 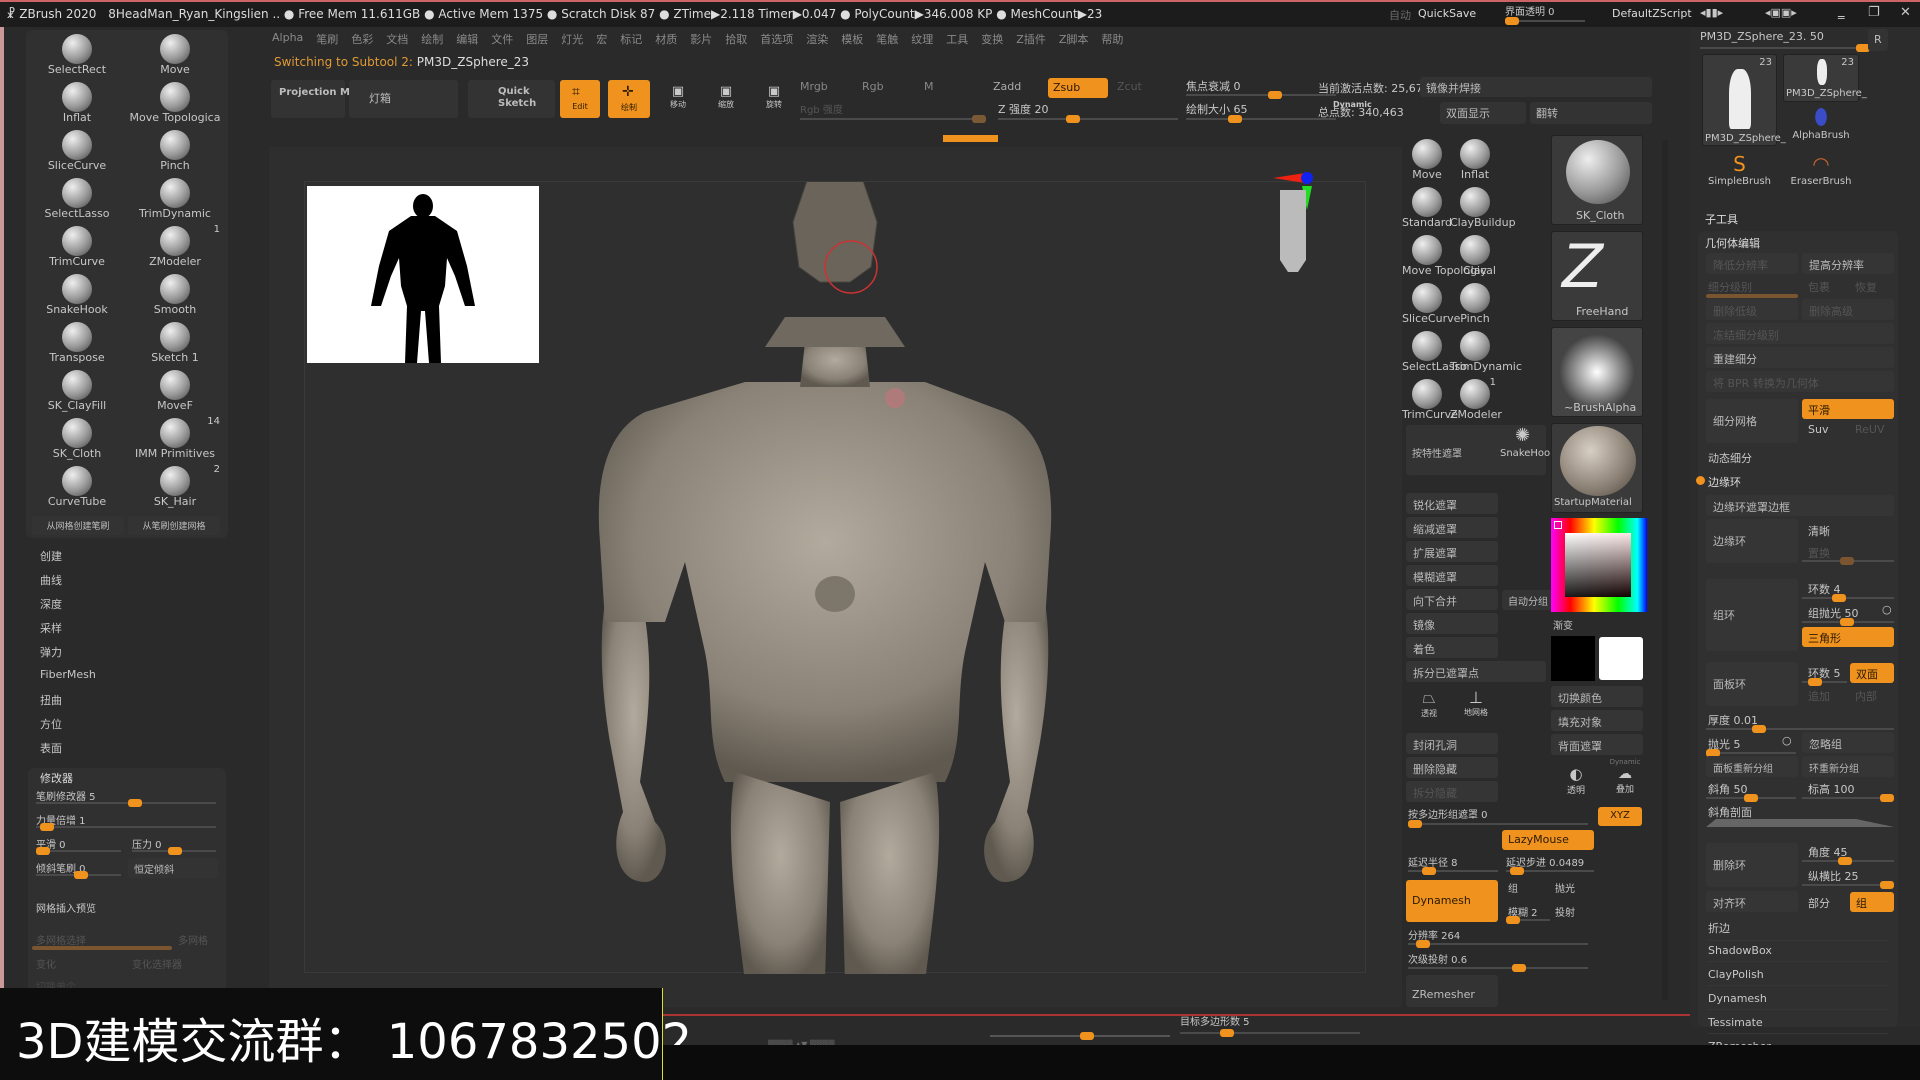 What do you see at coordinates (1798, 1001) in the screenshot?
I see `tool-section-item: Dynamesh` at bounding box center [1798, 1001].